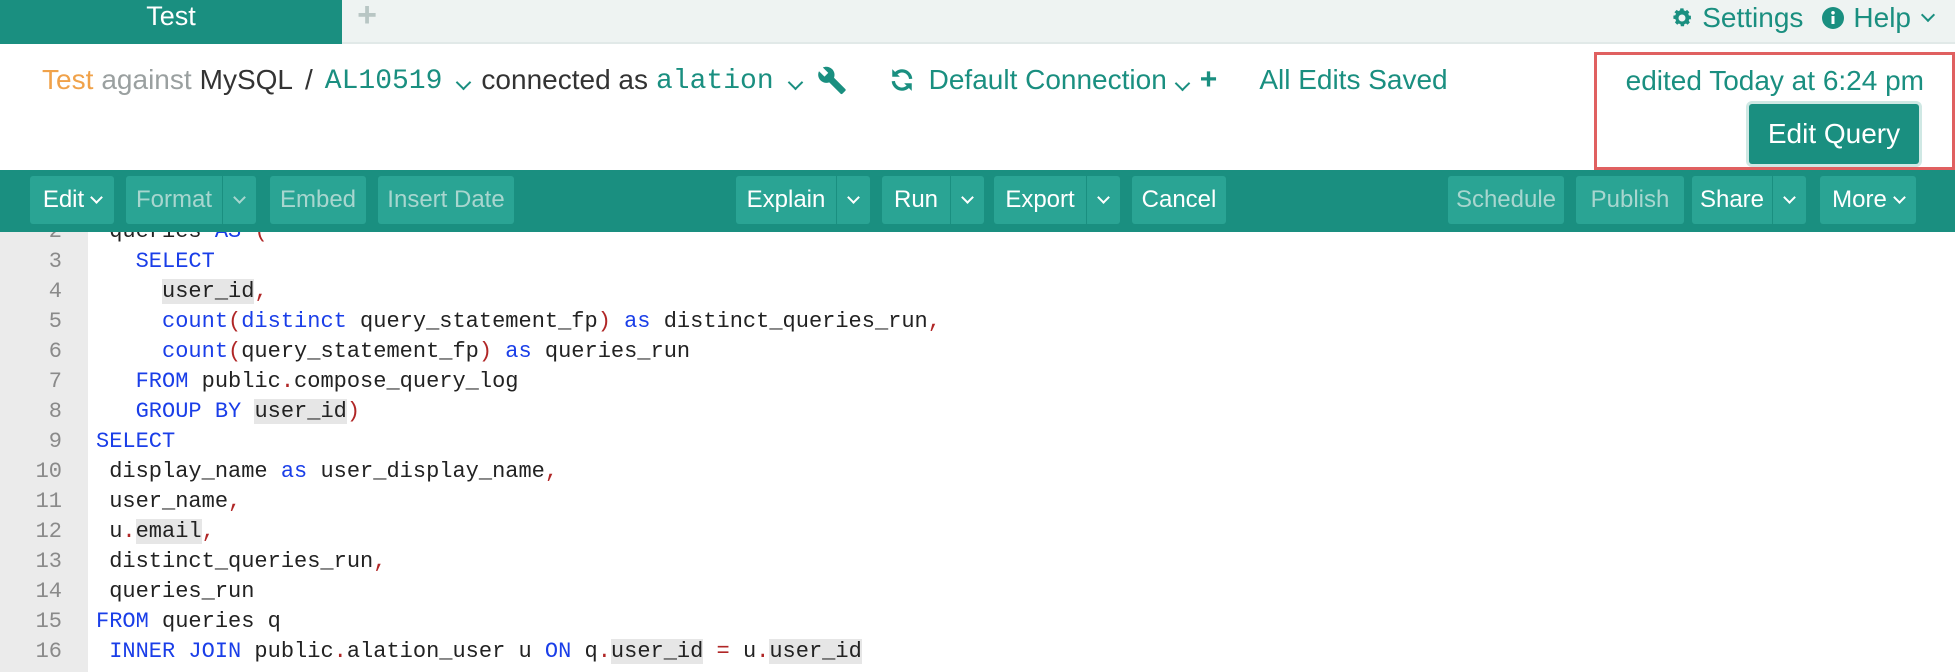 This screenshot has height=672, width=1955. Describe the element at coordinates (55, 411) in the screenshot. I see `line-number: 8` at that location.